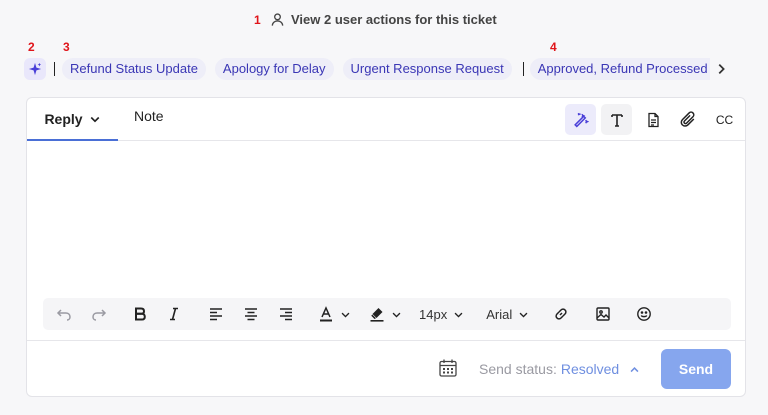 The width and height of the screenshot is (768, 415). Describe the element at coordinates (448, 368) in the screenshot. I see `calendar-icon` at that location.